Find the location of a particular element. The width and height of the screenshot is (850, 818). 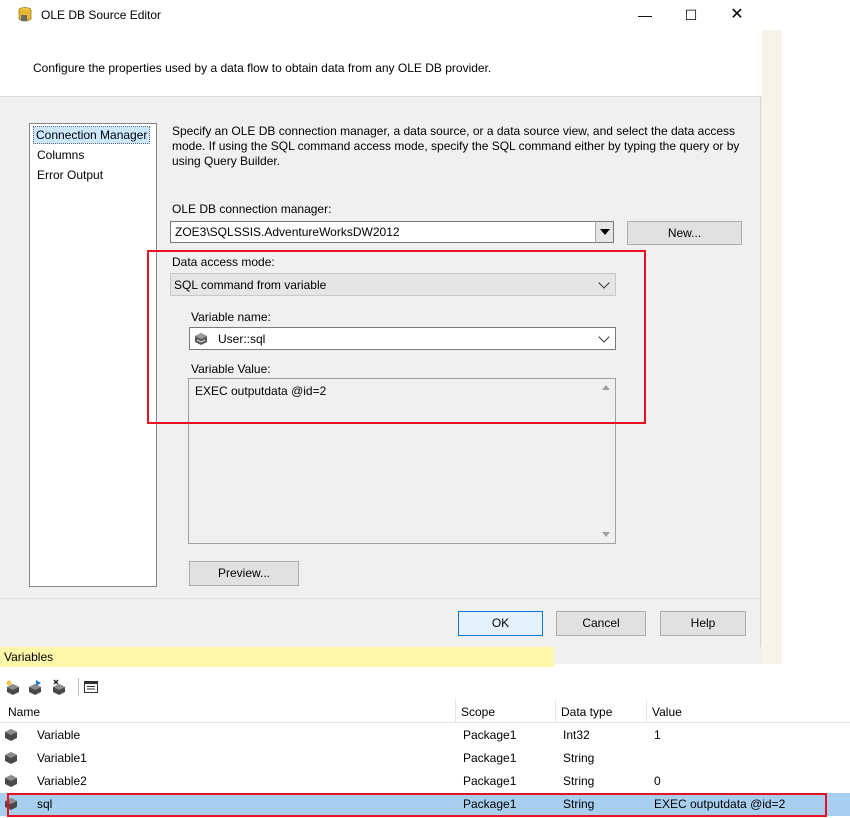

triangle-down-icon is located at coordinates (605, 232).